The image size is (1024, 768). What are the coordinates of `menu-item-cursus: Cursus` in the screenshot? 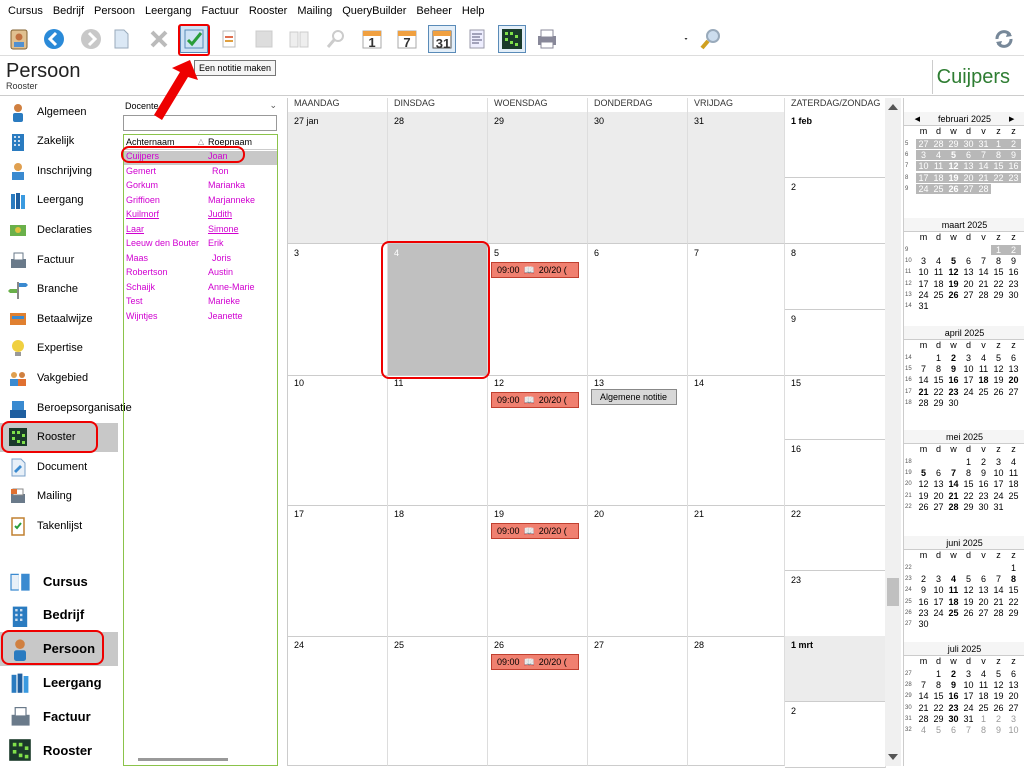 It's located at (25, 11).